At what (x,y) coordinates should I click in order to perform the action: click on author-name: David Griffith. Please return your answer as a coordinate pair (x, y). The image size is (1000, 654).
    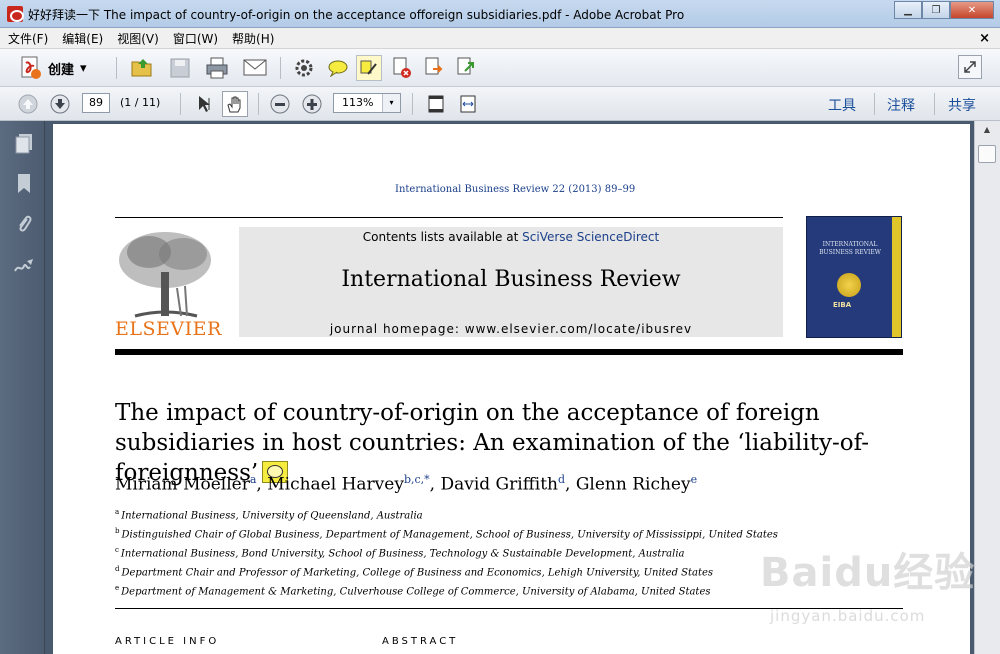
    Looking at the image, I should click on (499, 484).